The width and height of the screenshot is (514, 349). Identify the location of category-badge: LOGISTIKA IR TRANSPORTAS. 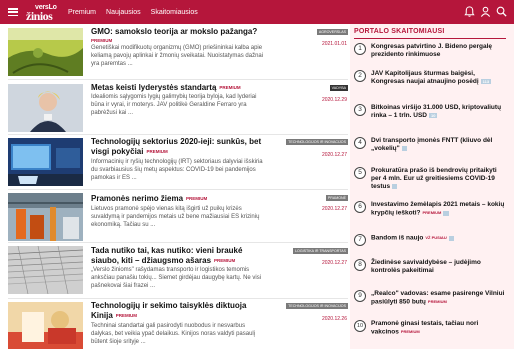
(320, 251).